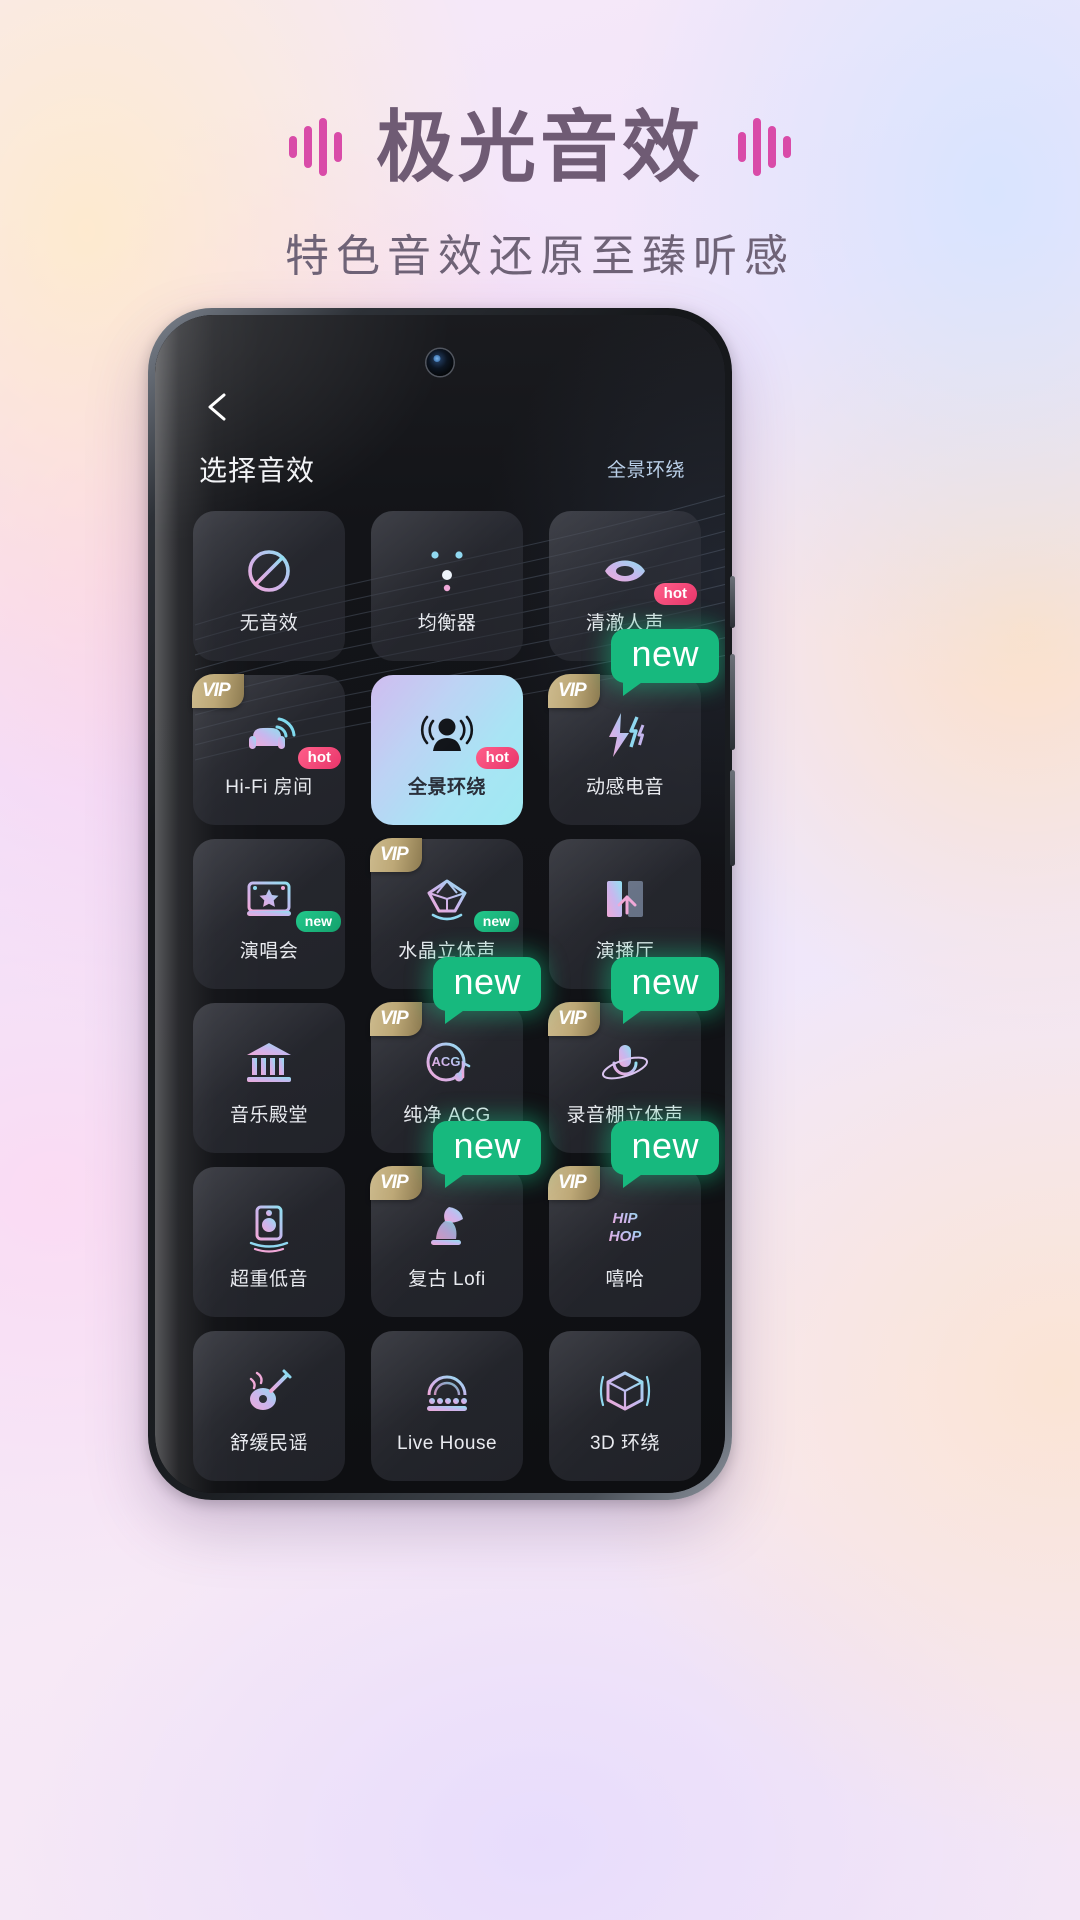 The width and height of the screenshot is (1080, 1920). I want to click on effect-tile-label: 无音效, so click(269, 623).